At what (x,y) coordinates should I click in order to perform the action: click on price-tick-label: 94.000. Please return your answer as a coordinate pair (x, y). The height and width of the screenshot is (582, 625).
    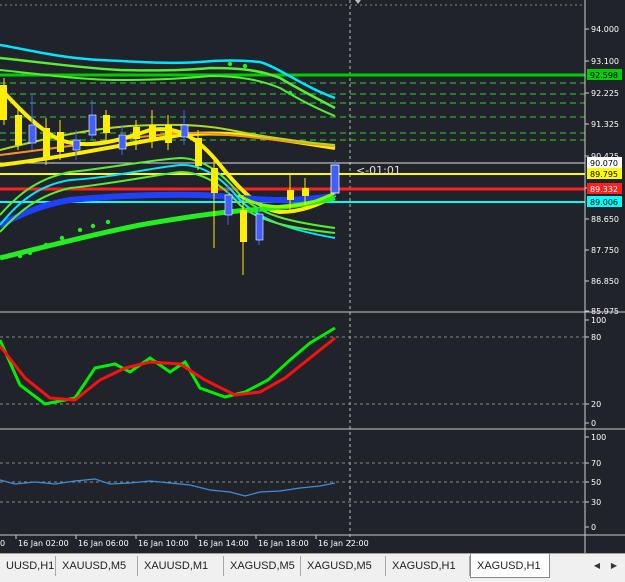
    Looking at the image, I should click on (605, 29).